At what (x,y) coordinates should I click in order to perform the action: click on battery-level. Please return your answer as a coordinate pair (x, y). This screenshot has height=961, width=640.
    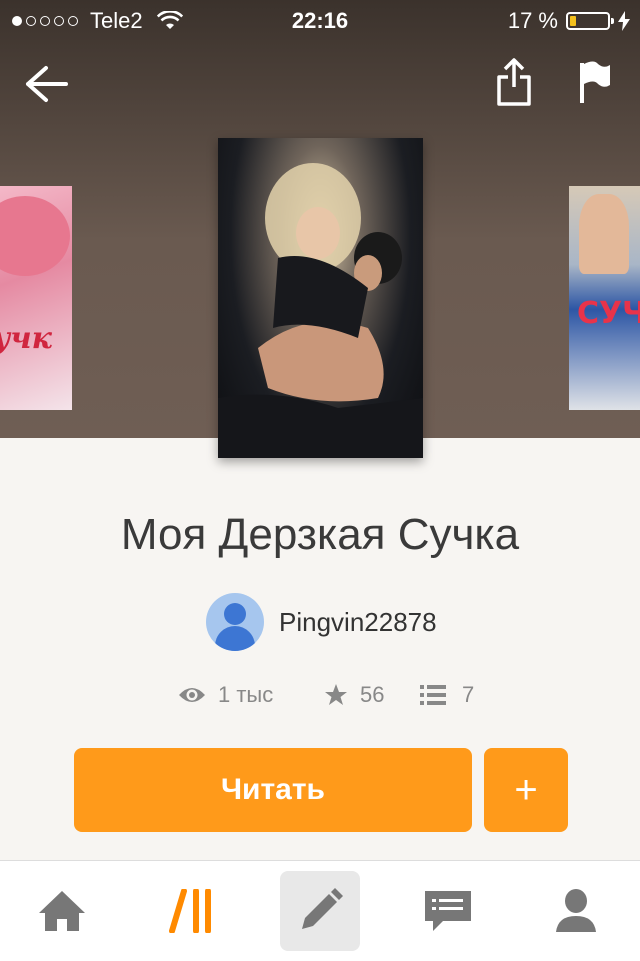
    Looking at the image, I should click on (573, 21).